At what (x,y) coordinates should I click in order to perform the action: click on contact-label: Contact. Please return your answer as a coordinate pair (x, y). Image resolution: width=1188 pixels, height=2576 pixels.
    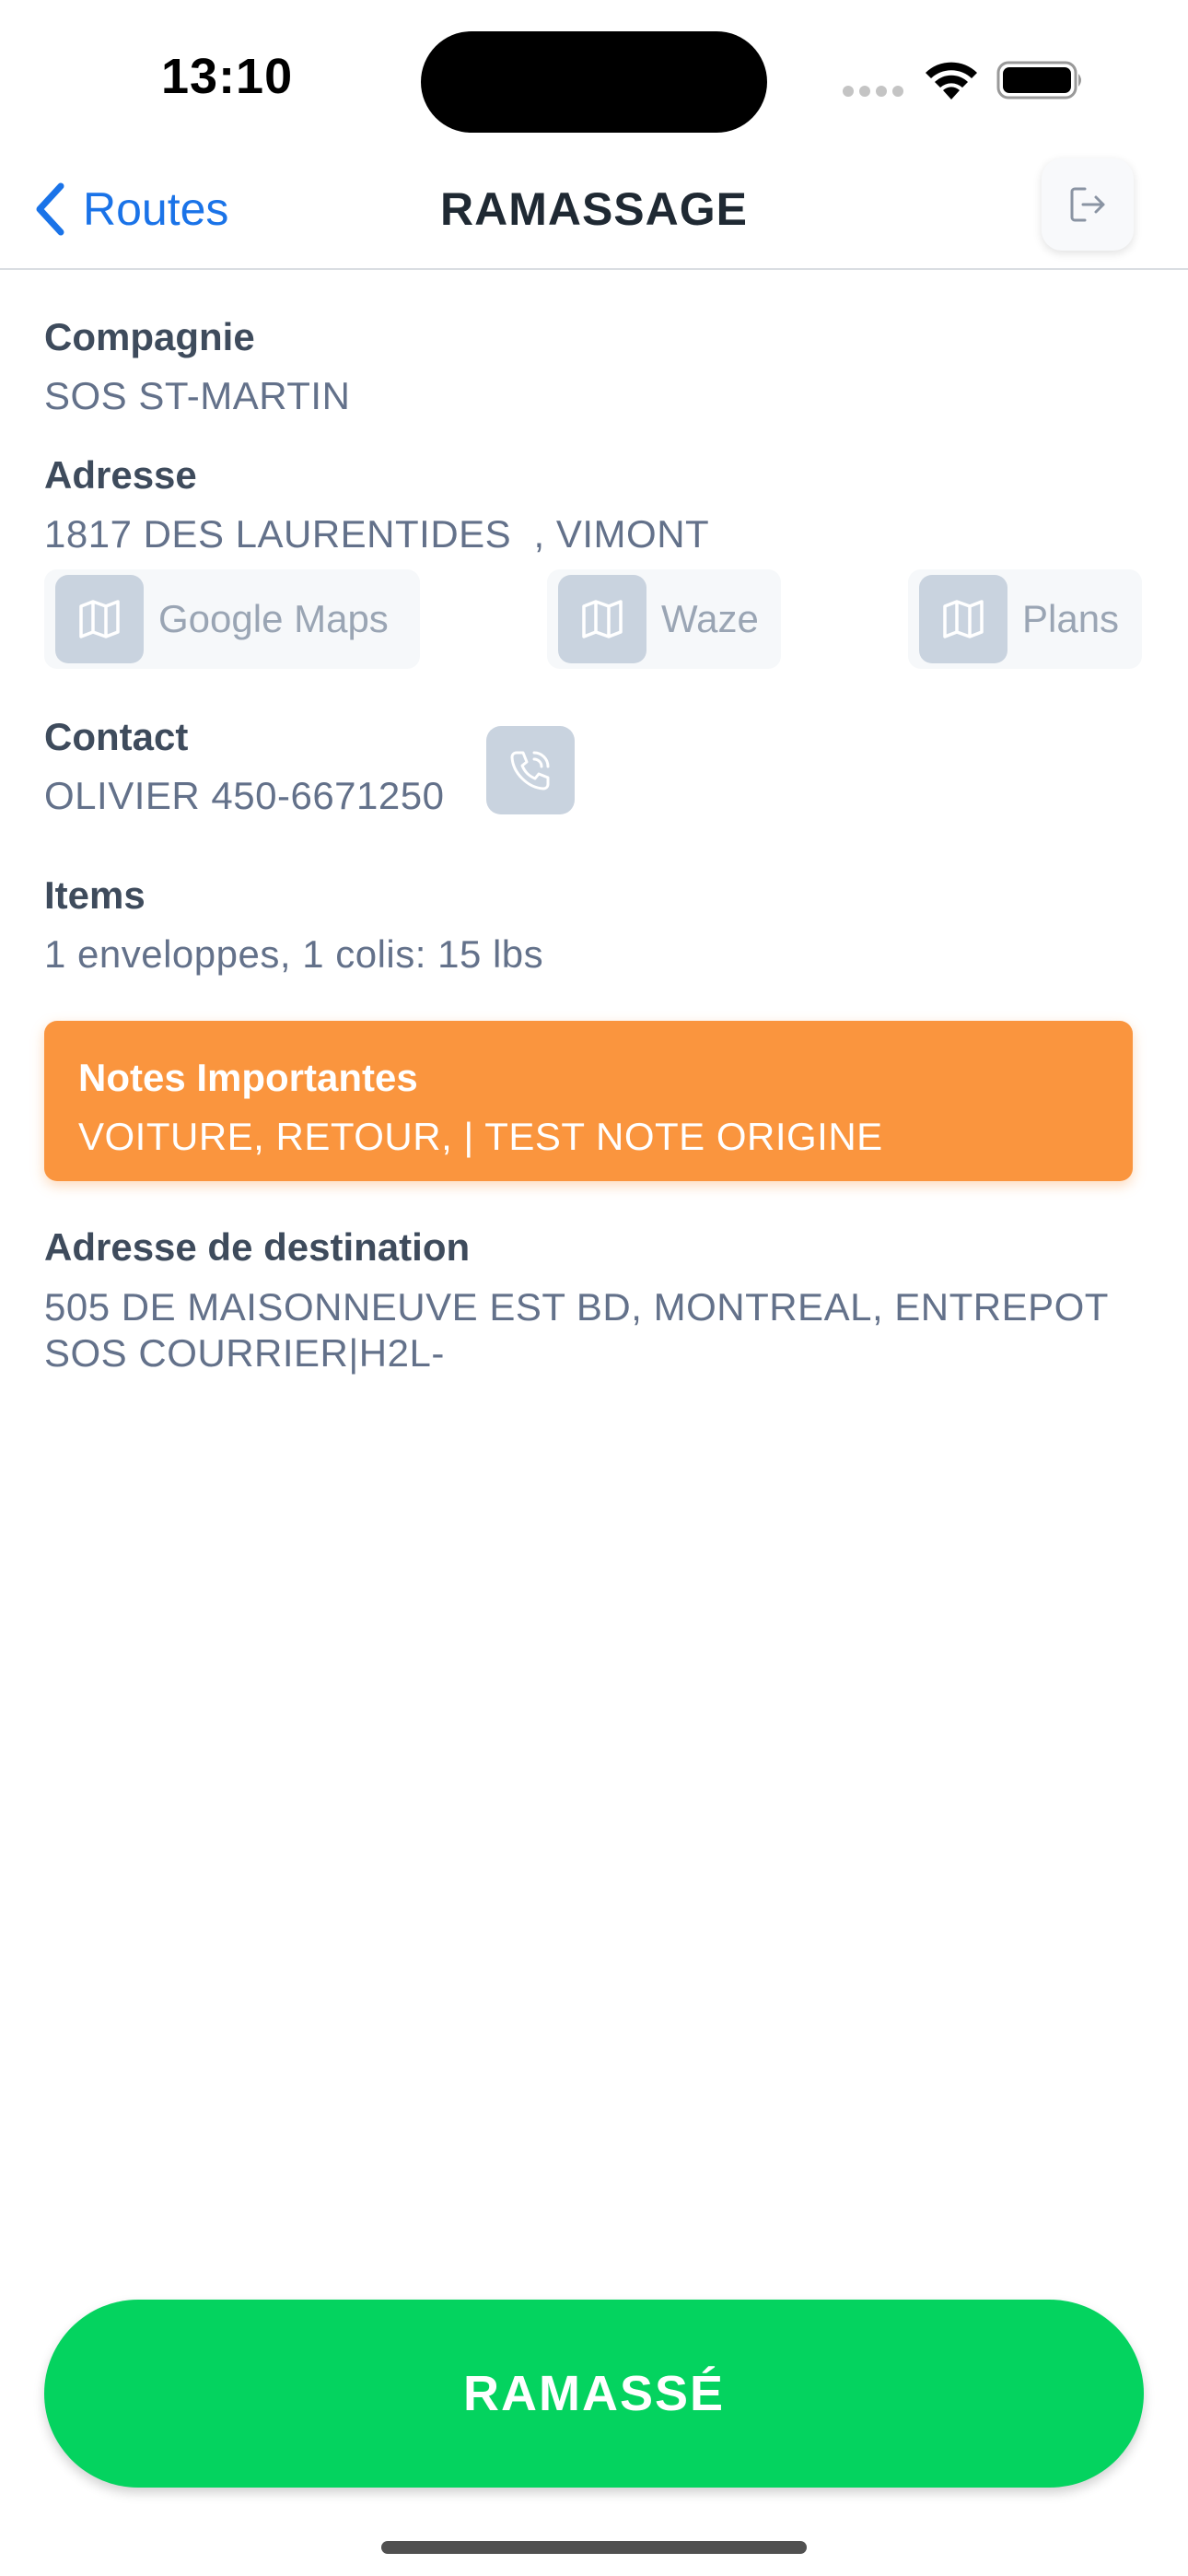
    Looking at the image, I should click on (116, 736).